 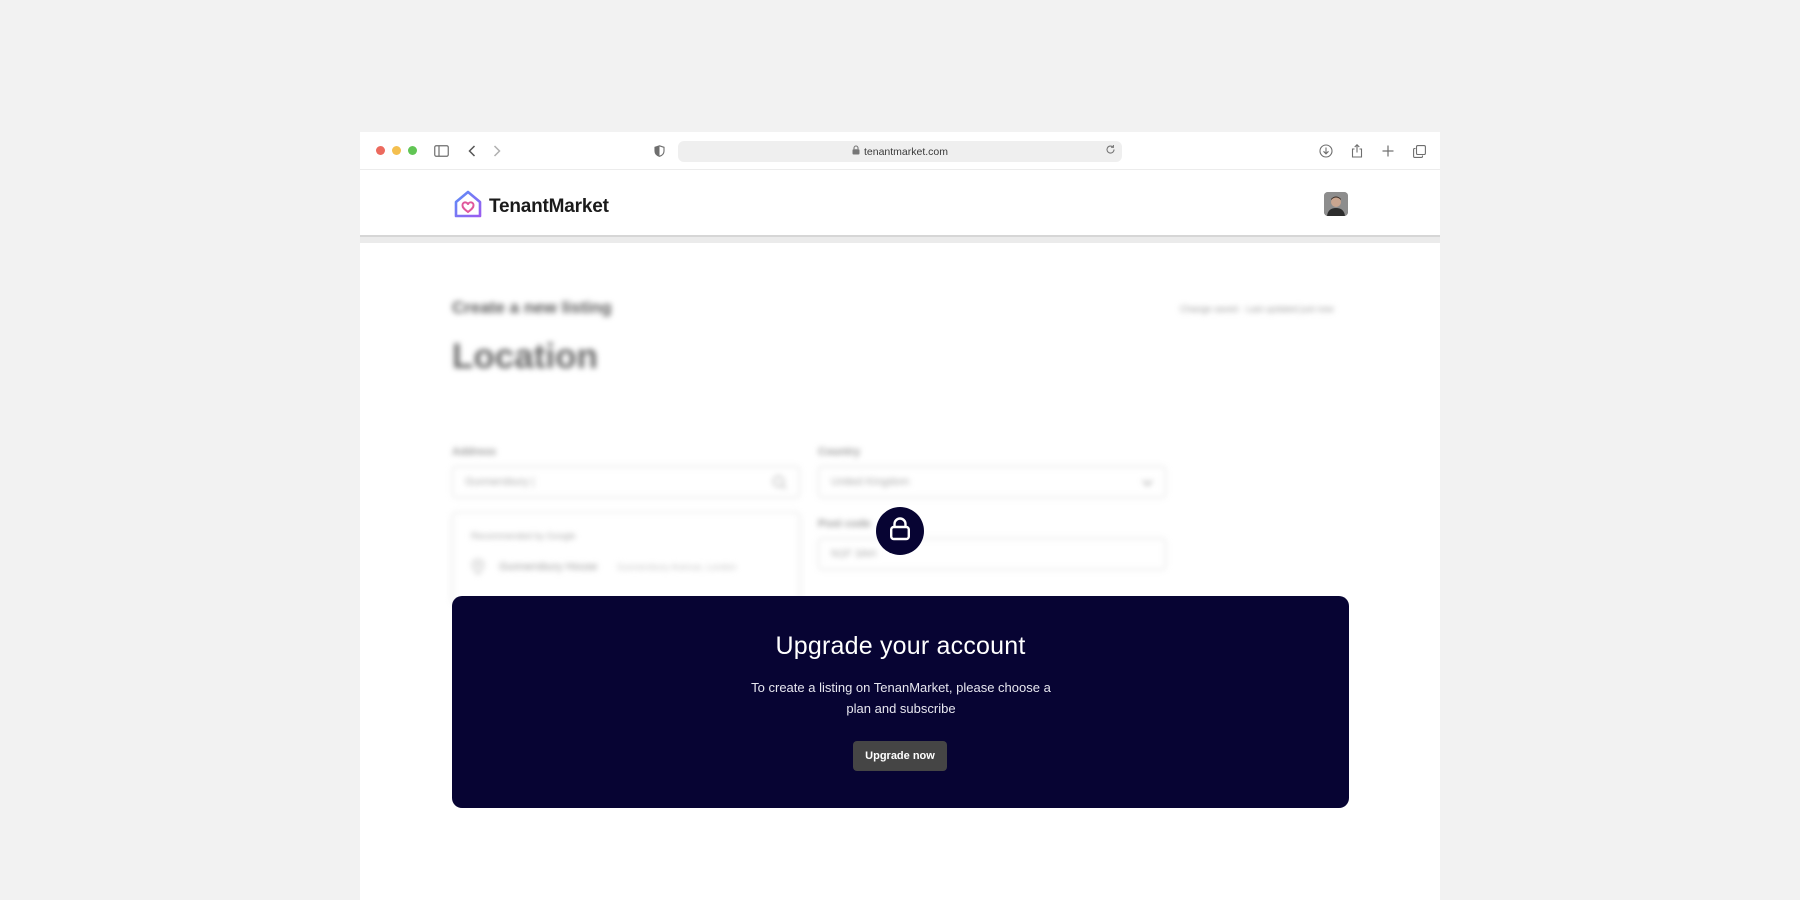 What do you see at coordinates (1147, 484) in the screenshot?
I see `chevron-down-icon` at bounding box center [1147, 484].